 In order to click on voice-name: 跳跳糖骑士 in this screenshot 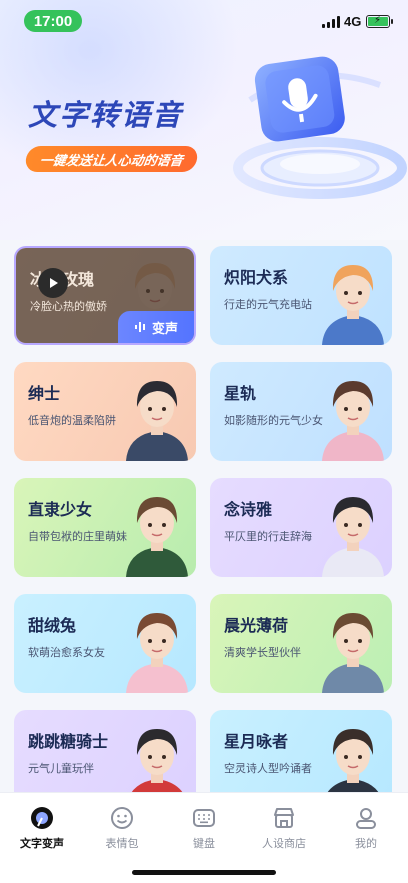, I will do `click(68, 741)`.